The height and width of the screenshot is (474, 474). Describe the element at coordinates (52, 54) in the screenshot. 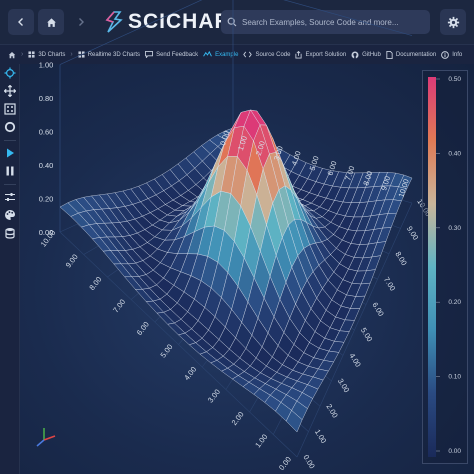

I see `breadcrumb-label: 3D Charts` at that location.